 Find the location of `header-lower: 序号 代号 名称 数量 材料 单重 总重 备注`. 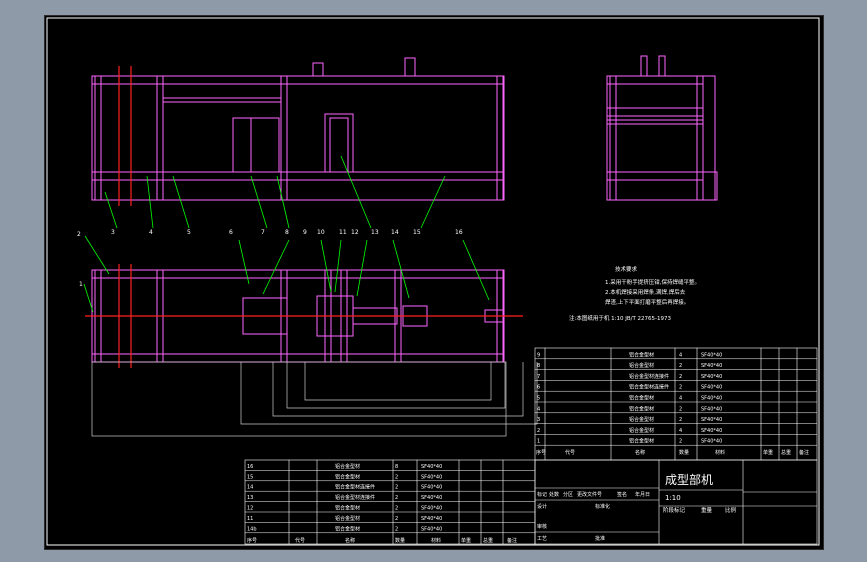

header-lower: 序号 代号 名称 数量 材料 单重 总重 备注 is located at coordinates (382, 540).